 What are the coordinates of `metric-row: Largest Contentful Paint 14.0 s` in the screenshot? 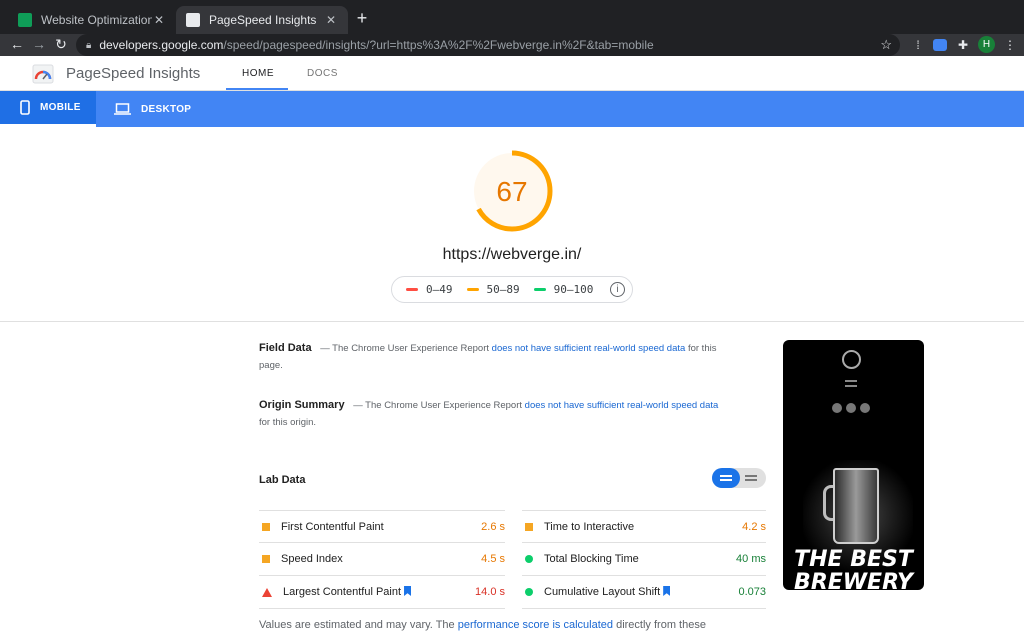 It's located at (382, 592).